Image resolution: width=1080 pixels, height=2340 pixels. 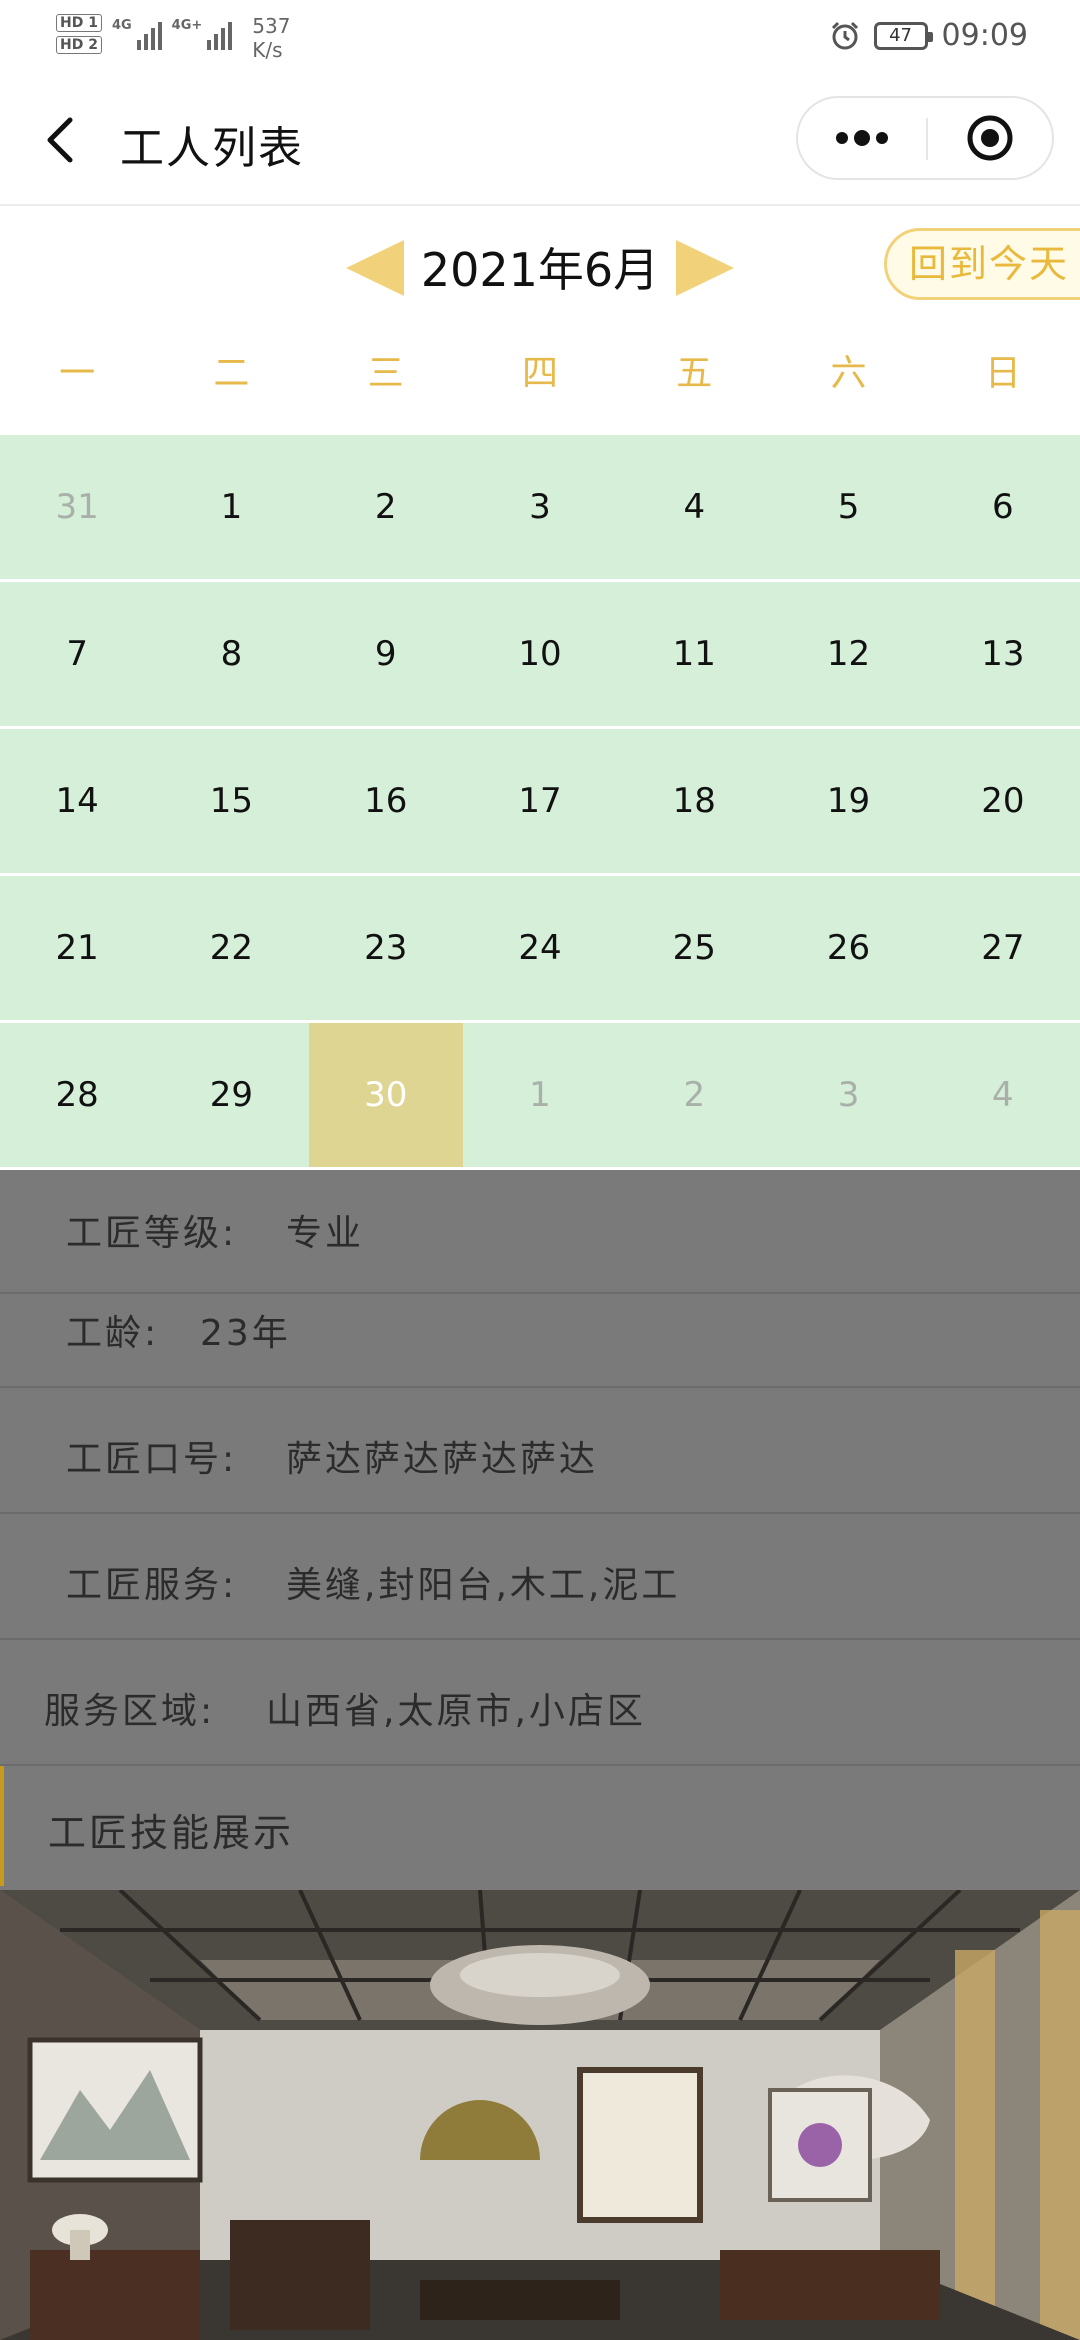 What do you see at coordinates (267, 50) in the screenshot?
I see `network-speed-unit: K/s` at bounding box center [267, 50].